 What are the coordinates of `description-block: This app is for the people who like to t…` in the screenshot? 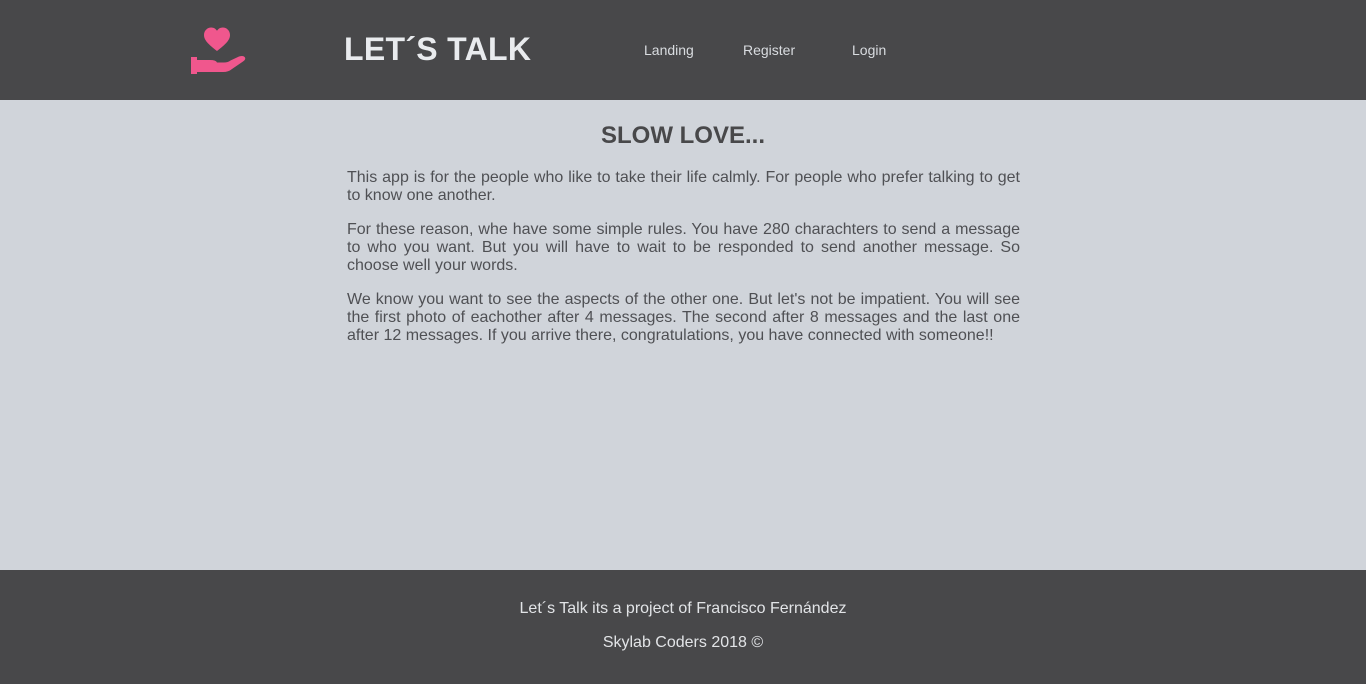 It's located at (683, 265).